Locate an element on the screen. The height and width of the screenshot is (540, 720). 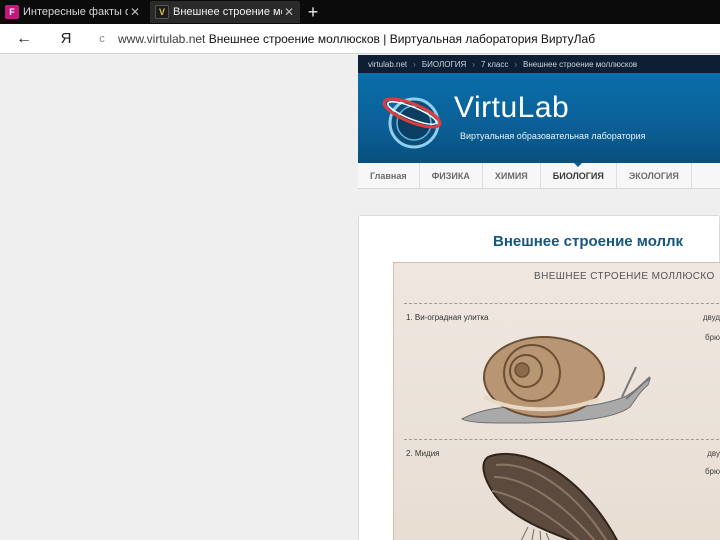
side-label: двуд is located at coordinates (711, 317).